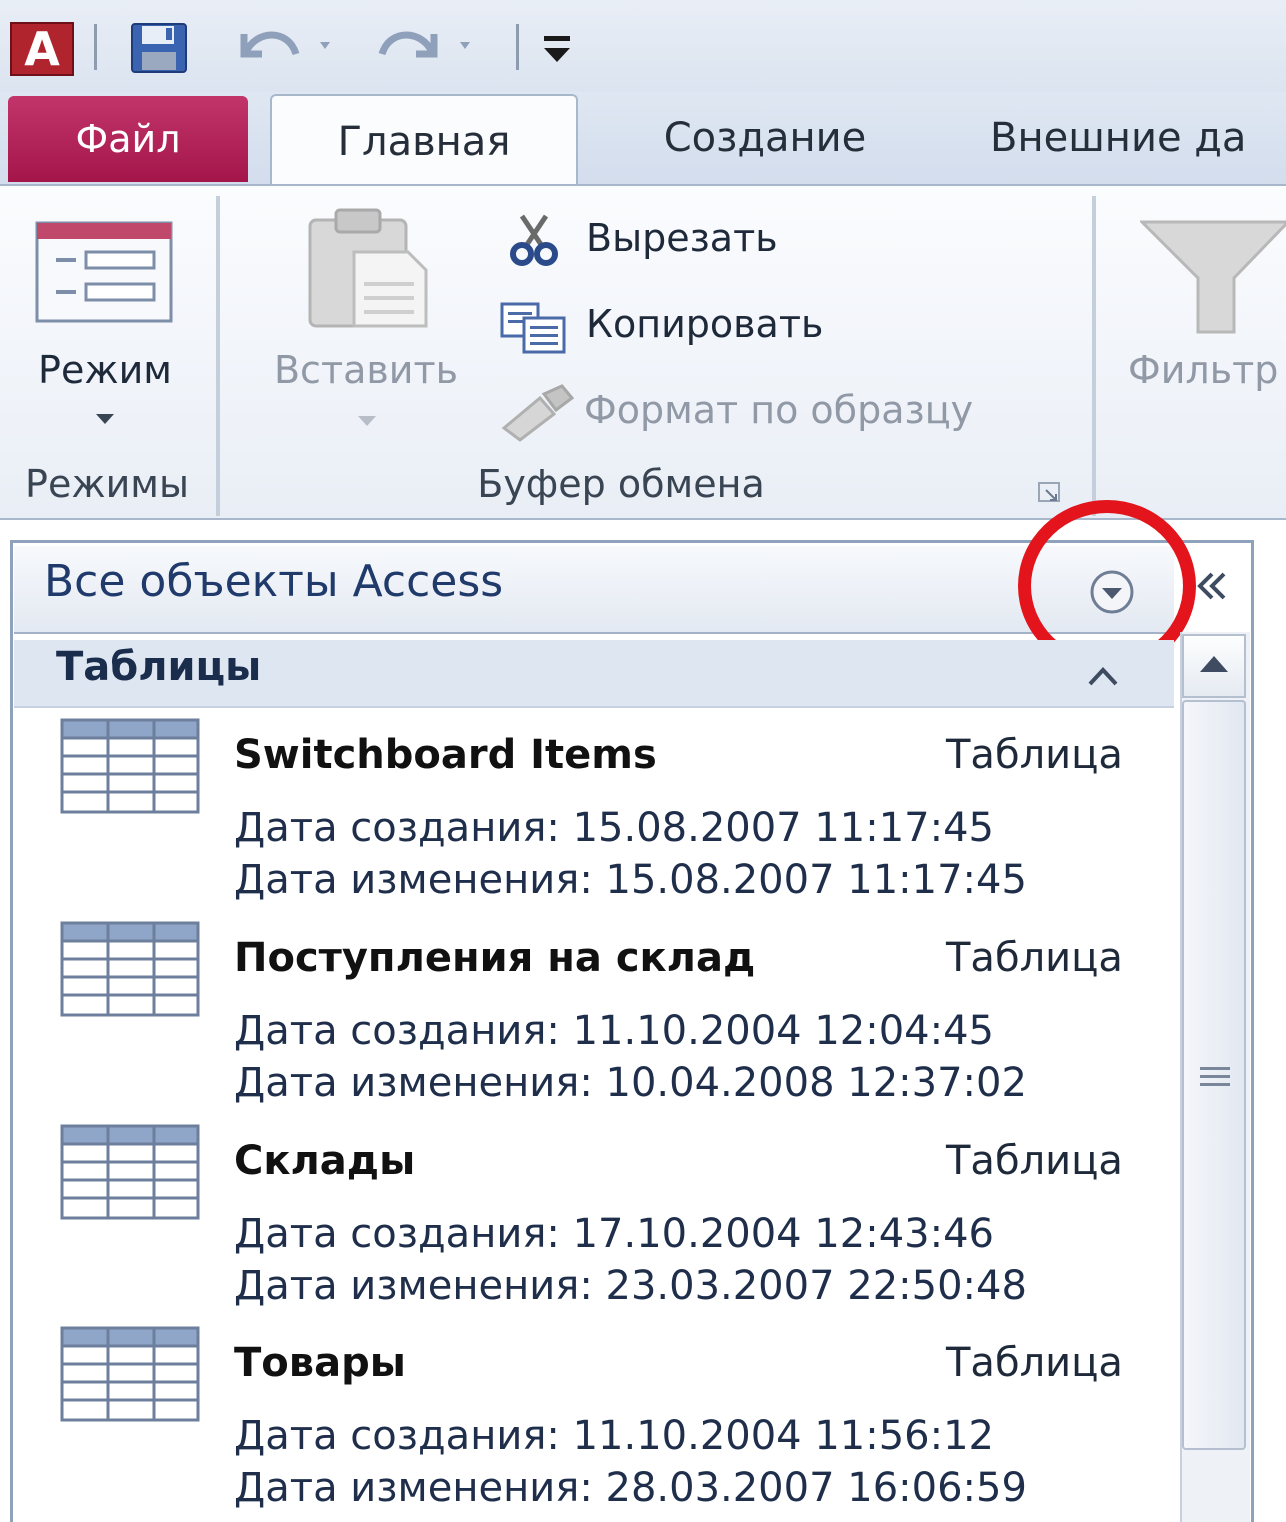  What do you see at coordinates (621, 484) in the screenshot?
I see `group-label-clipboard: Буфер обмена` at bounding box center [621, 484].